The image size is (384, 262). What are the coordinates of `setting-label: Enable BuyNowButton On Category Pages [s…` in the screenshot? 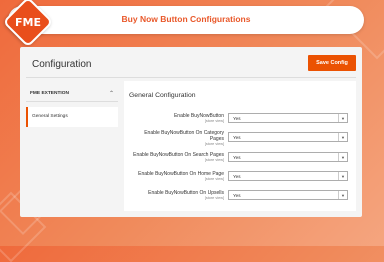 It's located at (178, 138).